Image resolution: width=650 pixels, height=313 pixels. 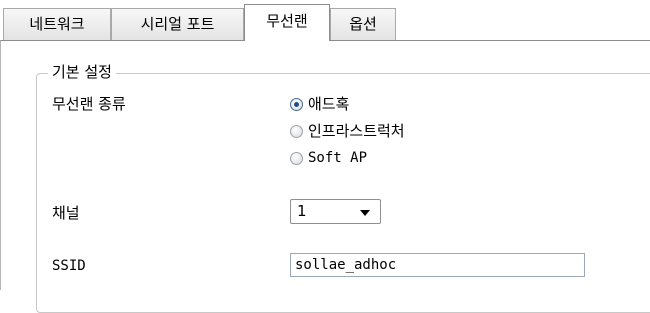 I want to click on wireless-type-label: 무선랜 종류, so click(x=89, y=104).